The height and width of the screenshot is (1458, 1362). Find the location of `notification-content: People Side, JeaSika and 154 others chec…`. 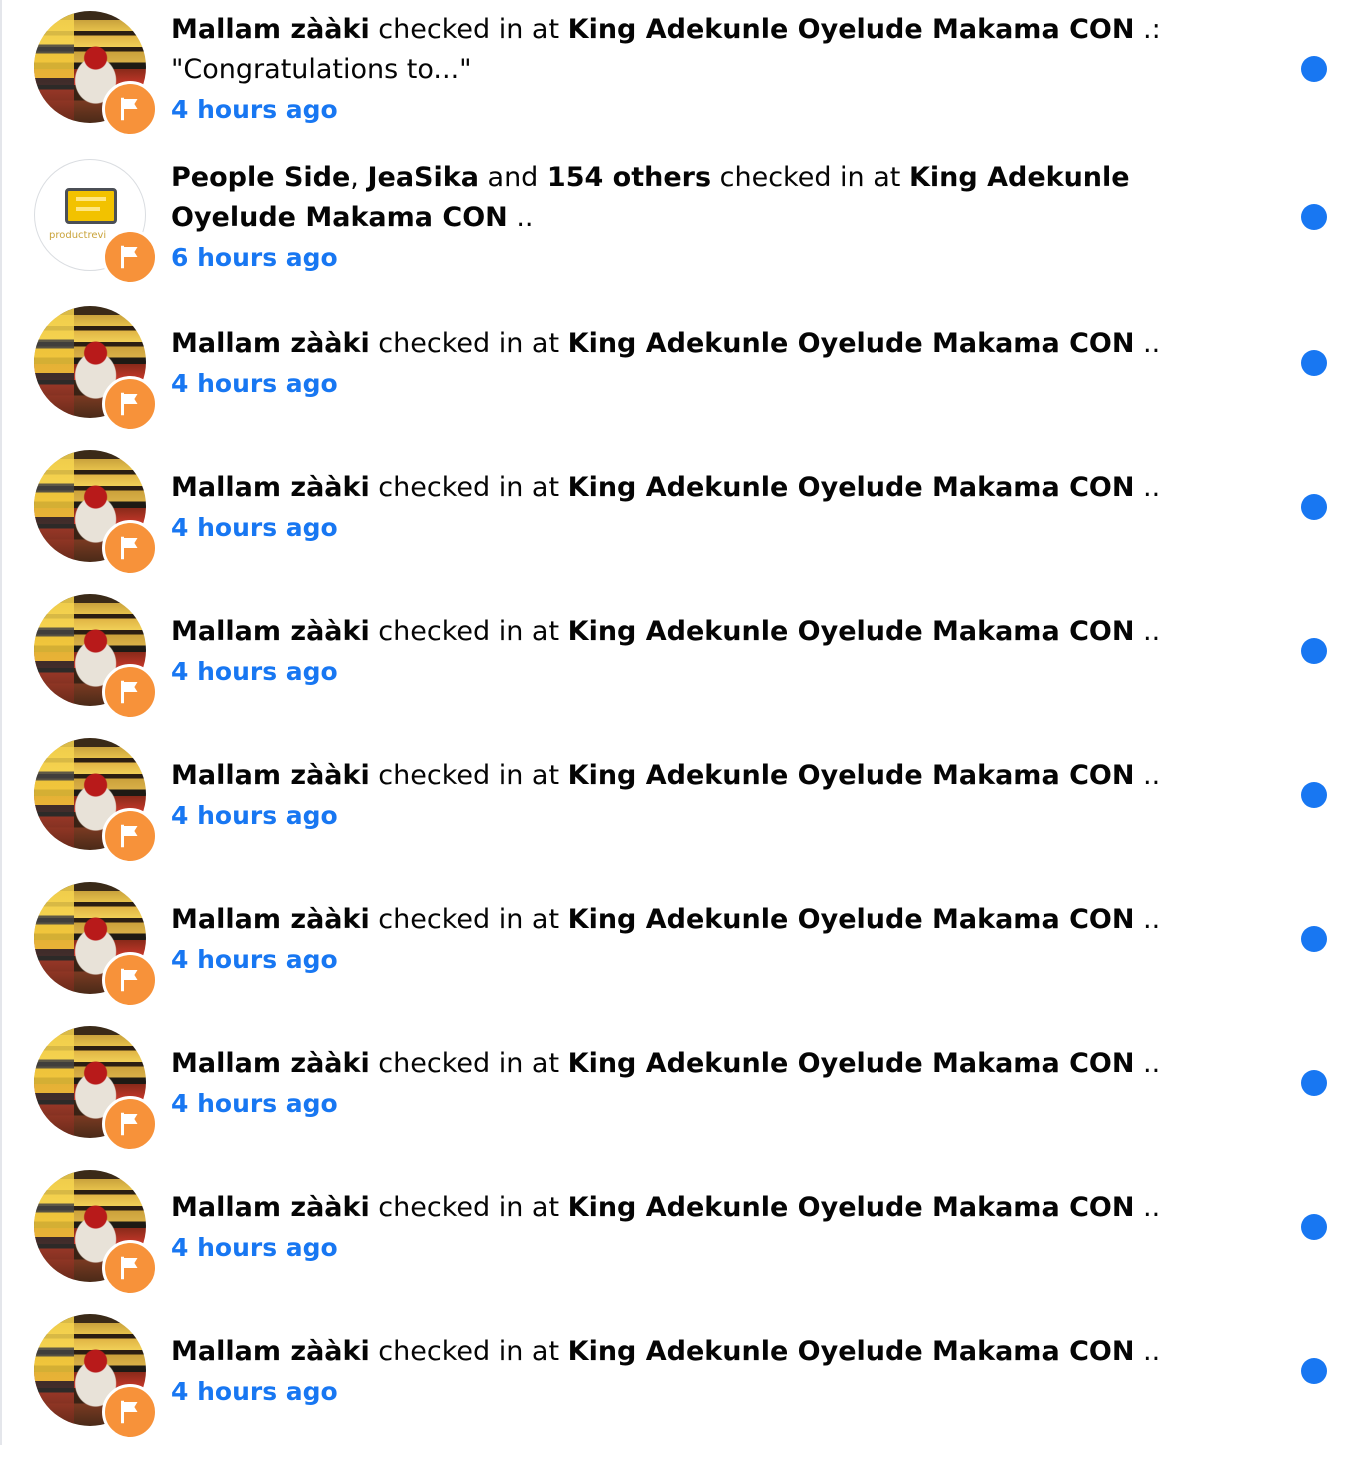

notification-content: People Side, JeaSika and 154 others chec… is located at coordinates (681, 218).